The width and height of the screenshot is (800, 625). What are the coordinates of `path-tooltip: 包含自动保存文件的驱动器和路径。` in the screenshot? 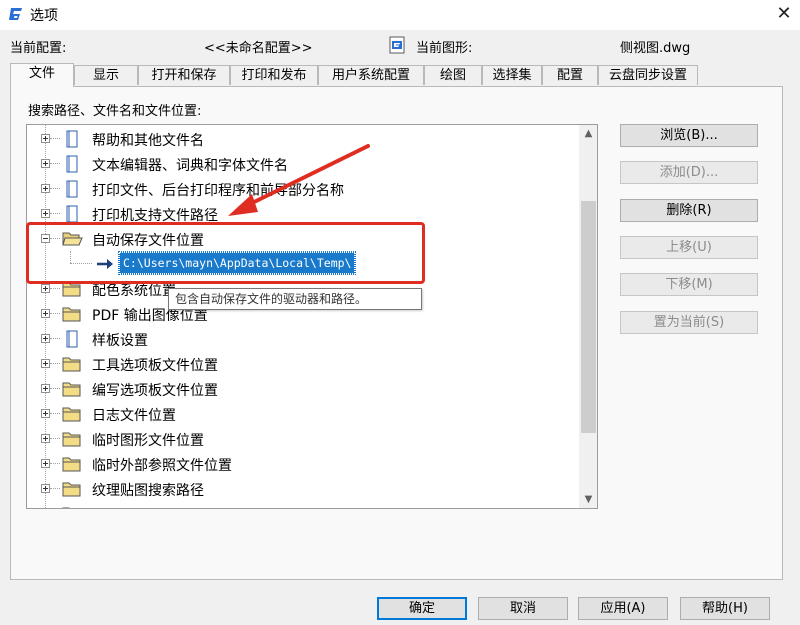 It's located at (295, 299).